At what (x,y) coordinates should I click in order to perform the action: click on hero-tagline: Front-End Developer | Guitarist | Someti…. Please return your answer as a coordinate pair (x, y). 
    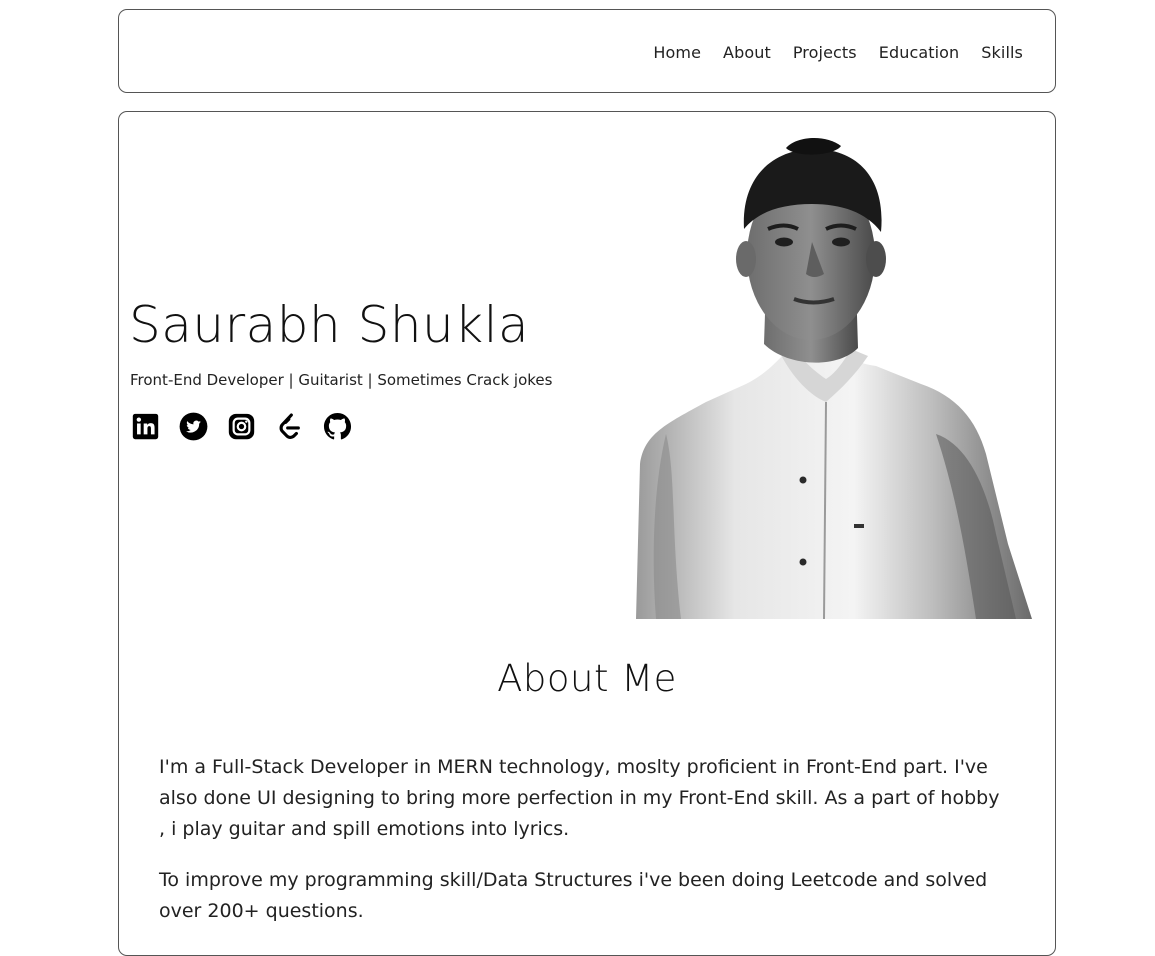
    Looking at the image, I should click on (341, 380).